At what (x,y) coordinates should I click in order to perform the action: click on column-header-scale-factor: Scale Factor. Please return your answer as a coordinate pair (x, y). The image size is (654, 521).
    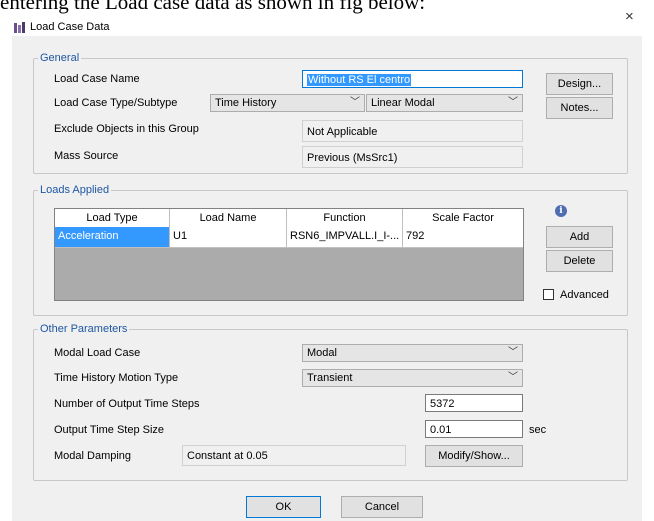
    Looking at the image, I should click on (463, 218).